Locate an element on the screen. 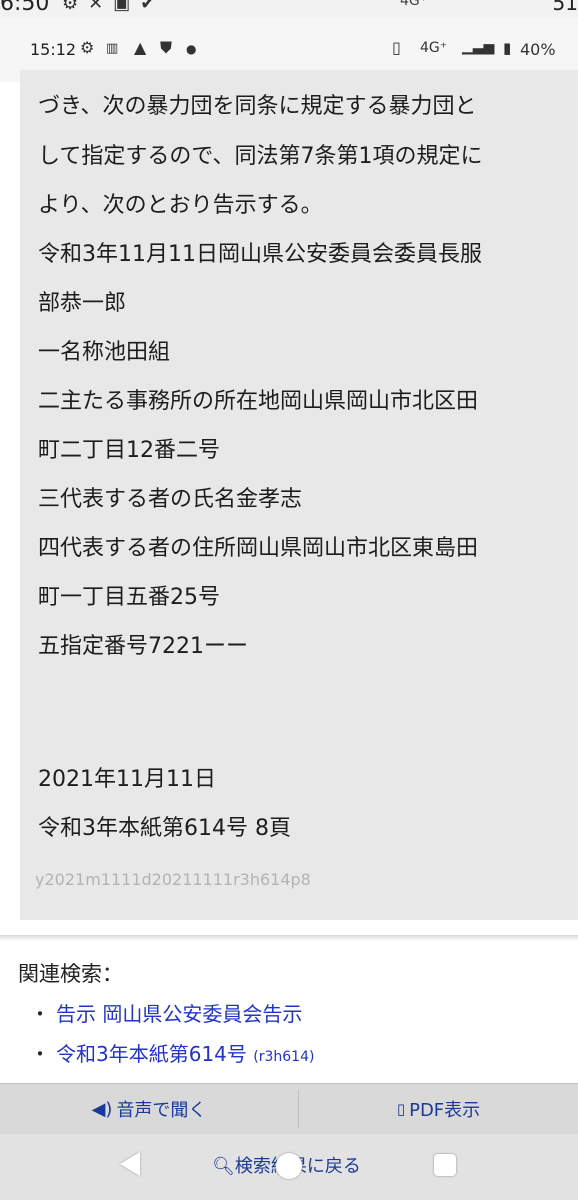 The height and width of the screenshot is (1200, 578). related-link-notice: ・告示 岡山県公安委員会告示 is located at coordinates (166, 1012).